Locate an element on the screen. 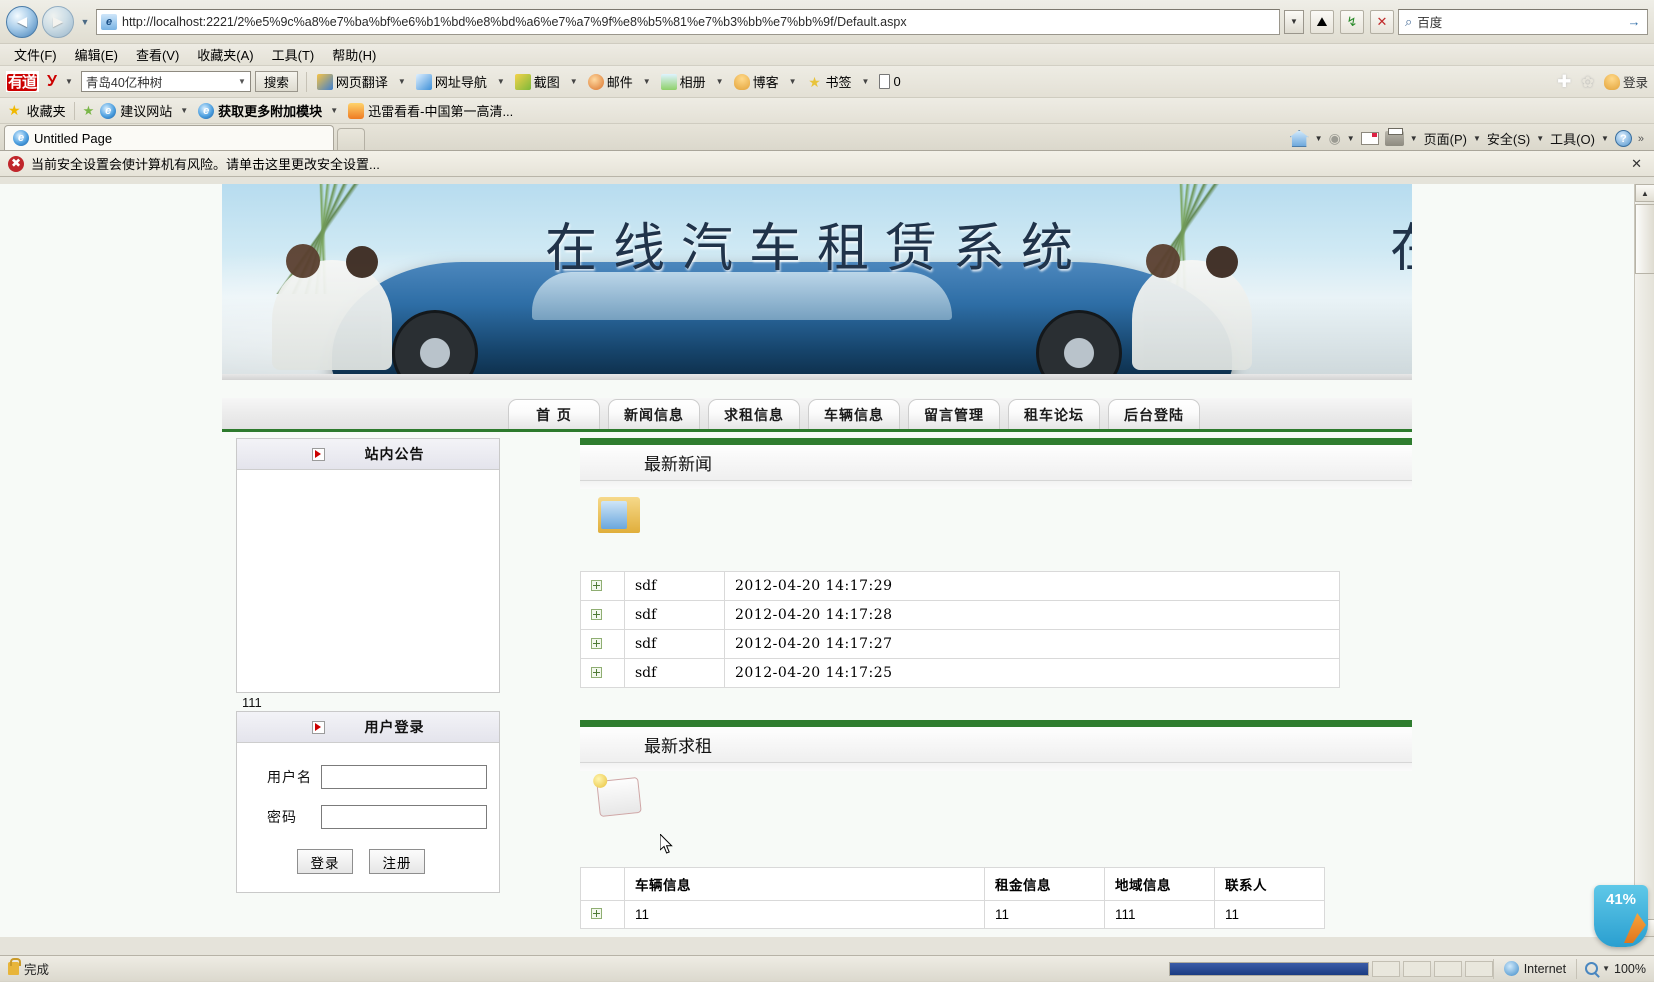 This screenshot has width=1654, height=982. recent-pages-caret: ▼ is located at coordinates (85, 22).